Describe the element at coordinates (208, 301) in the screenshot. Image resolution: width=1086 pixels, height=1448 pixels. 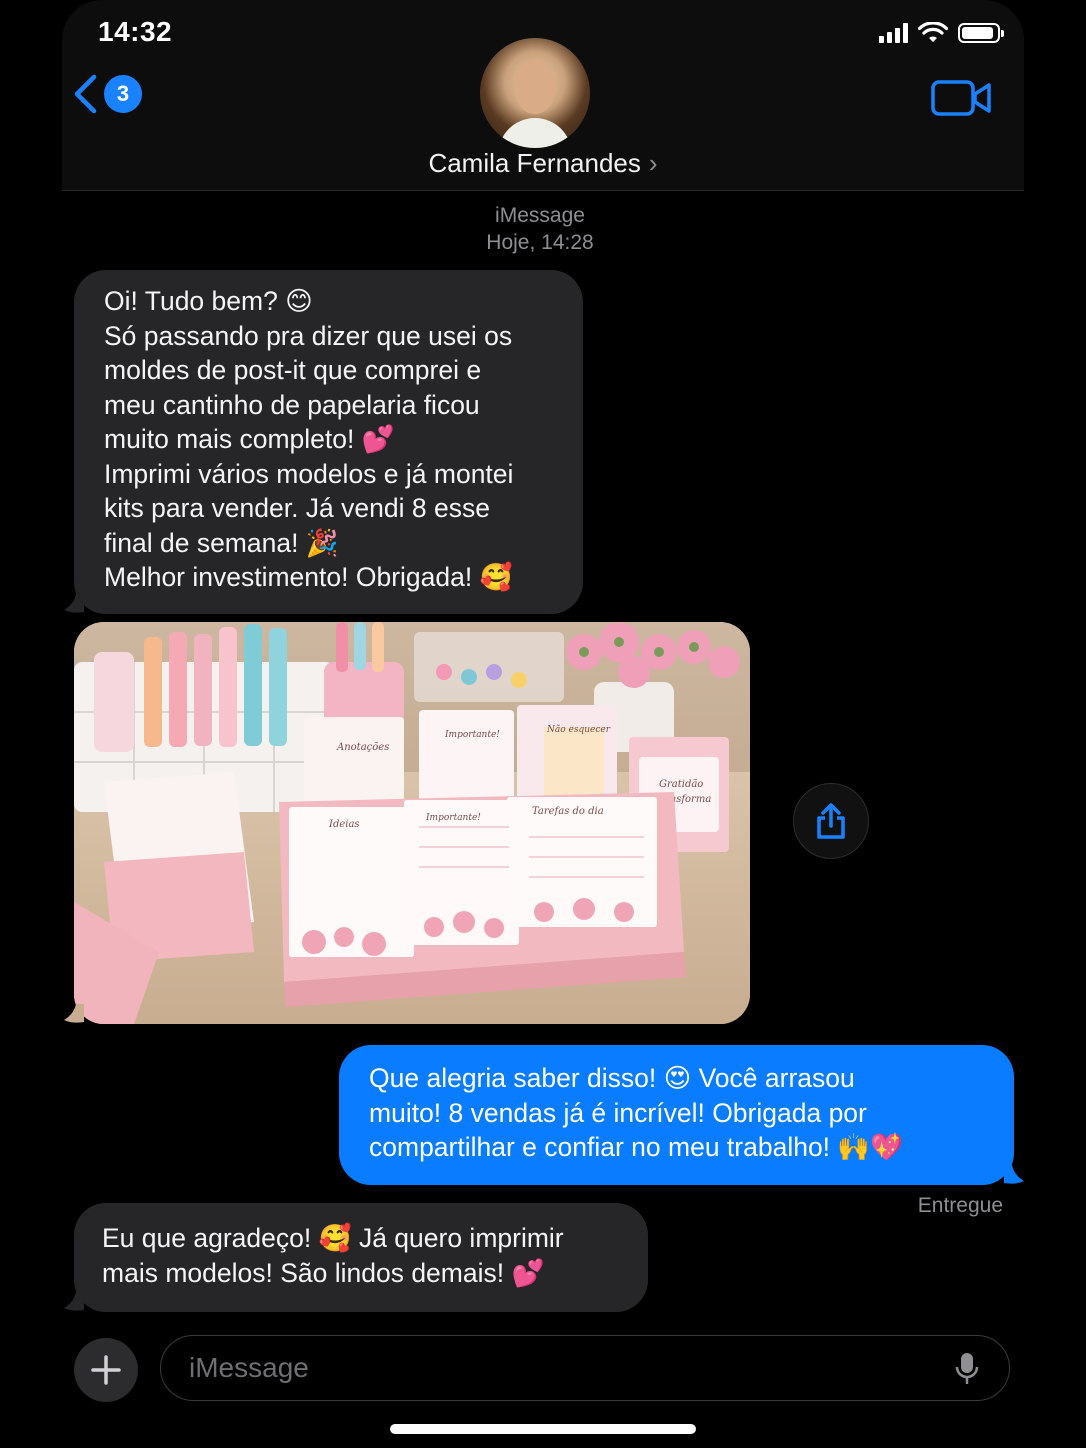
I see `message-line: Oi! Tudo bem? 😊` at that location.